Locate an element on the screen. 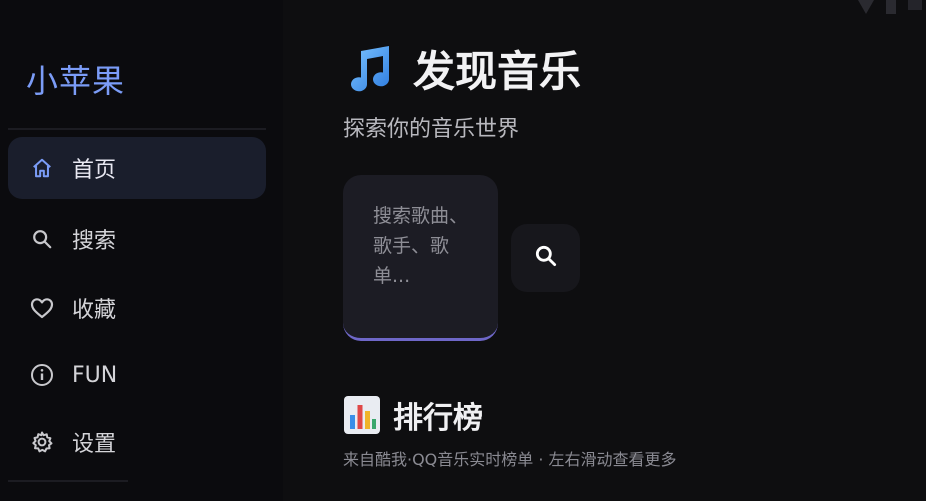 This screenshot has width=926, height=501. page-header: 发现音乐 is located at coordinates (462, 68).